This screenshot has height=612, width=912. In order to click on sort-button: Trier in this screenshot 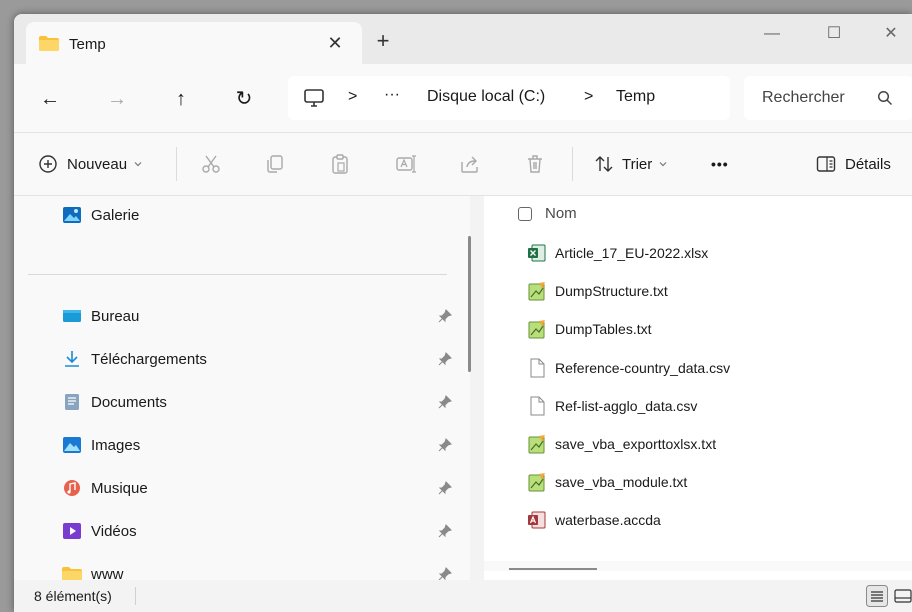, I will do `click(631, 164)`.